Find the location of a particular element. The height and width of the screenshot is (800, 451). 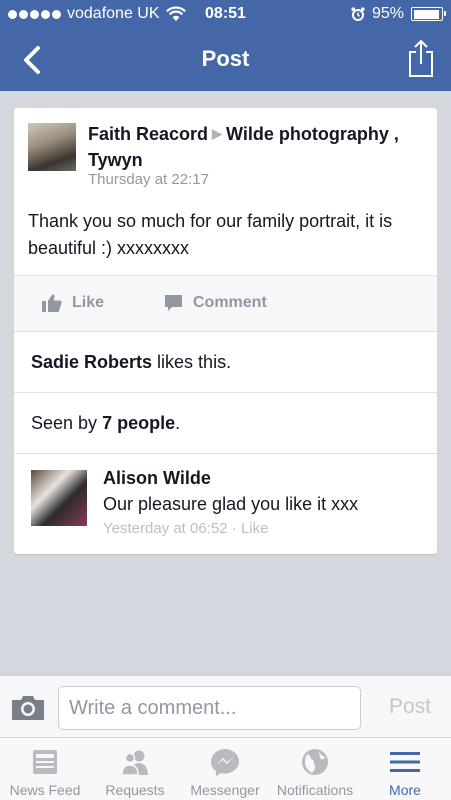

tab-messenger: Messenger is located at coordinates (225, 769).